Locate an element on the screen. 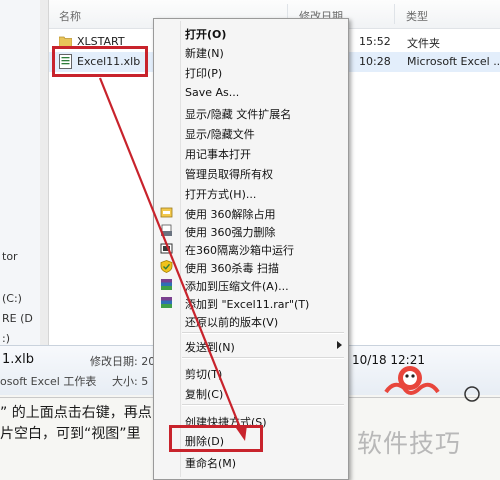  menu-item-360-unlock: 使用 360解除占用 is located at coordinates (230, 214).